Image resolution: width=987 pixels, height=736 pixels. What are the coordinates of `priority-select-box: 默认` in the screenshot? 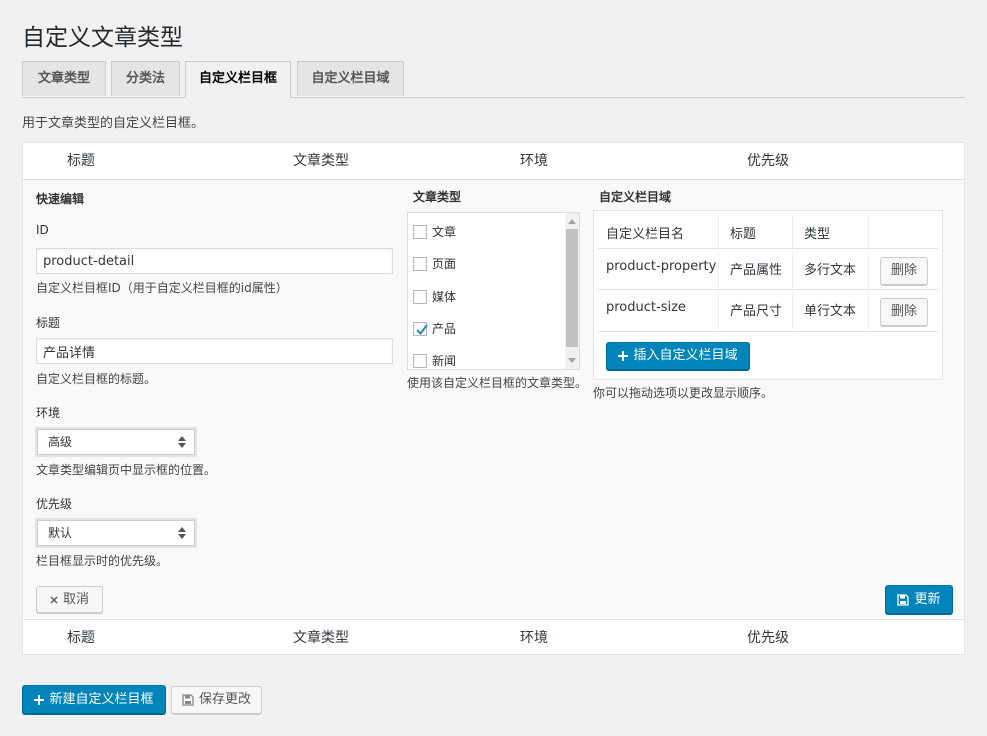 It's located at (116, 533).